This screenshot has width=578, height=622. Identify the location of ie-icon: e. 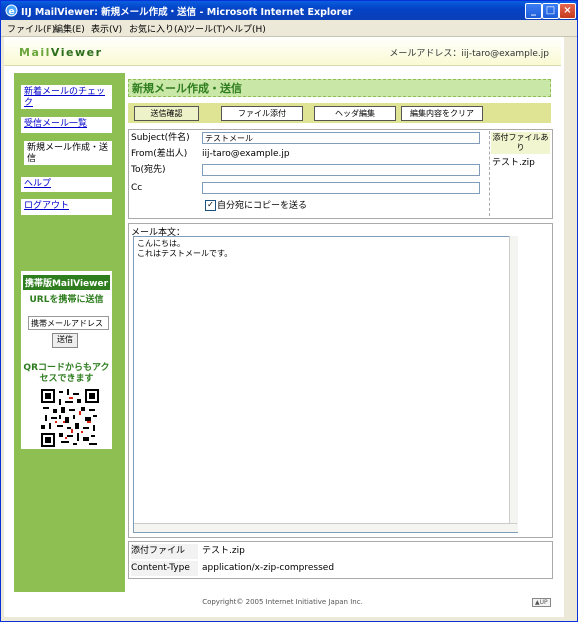
(11, 10).